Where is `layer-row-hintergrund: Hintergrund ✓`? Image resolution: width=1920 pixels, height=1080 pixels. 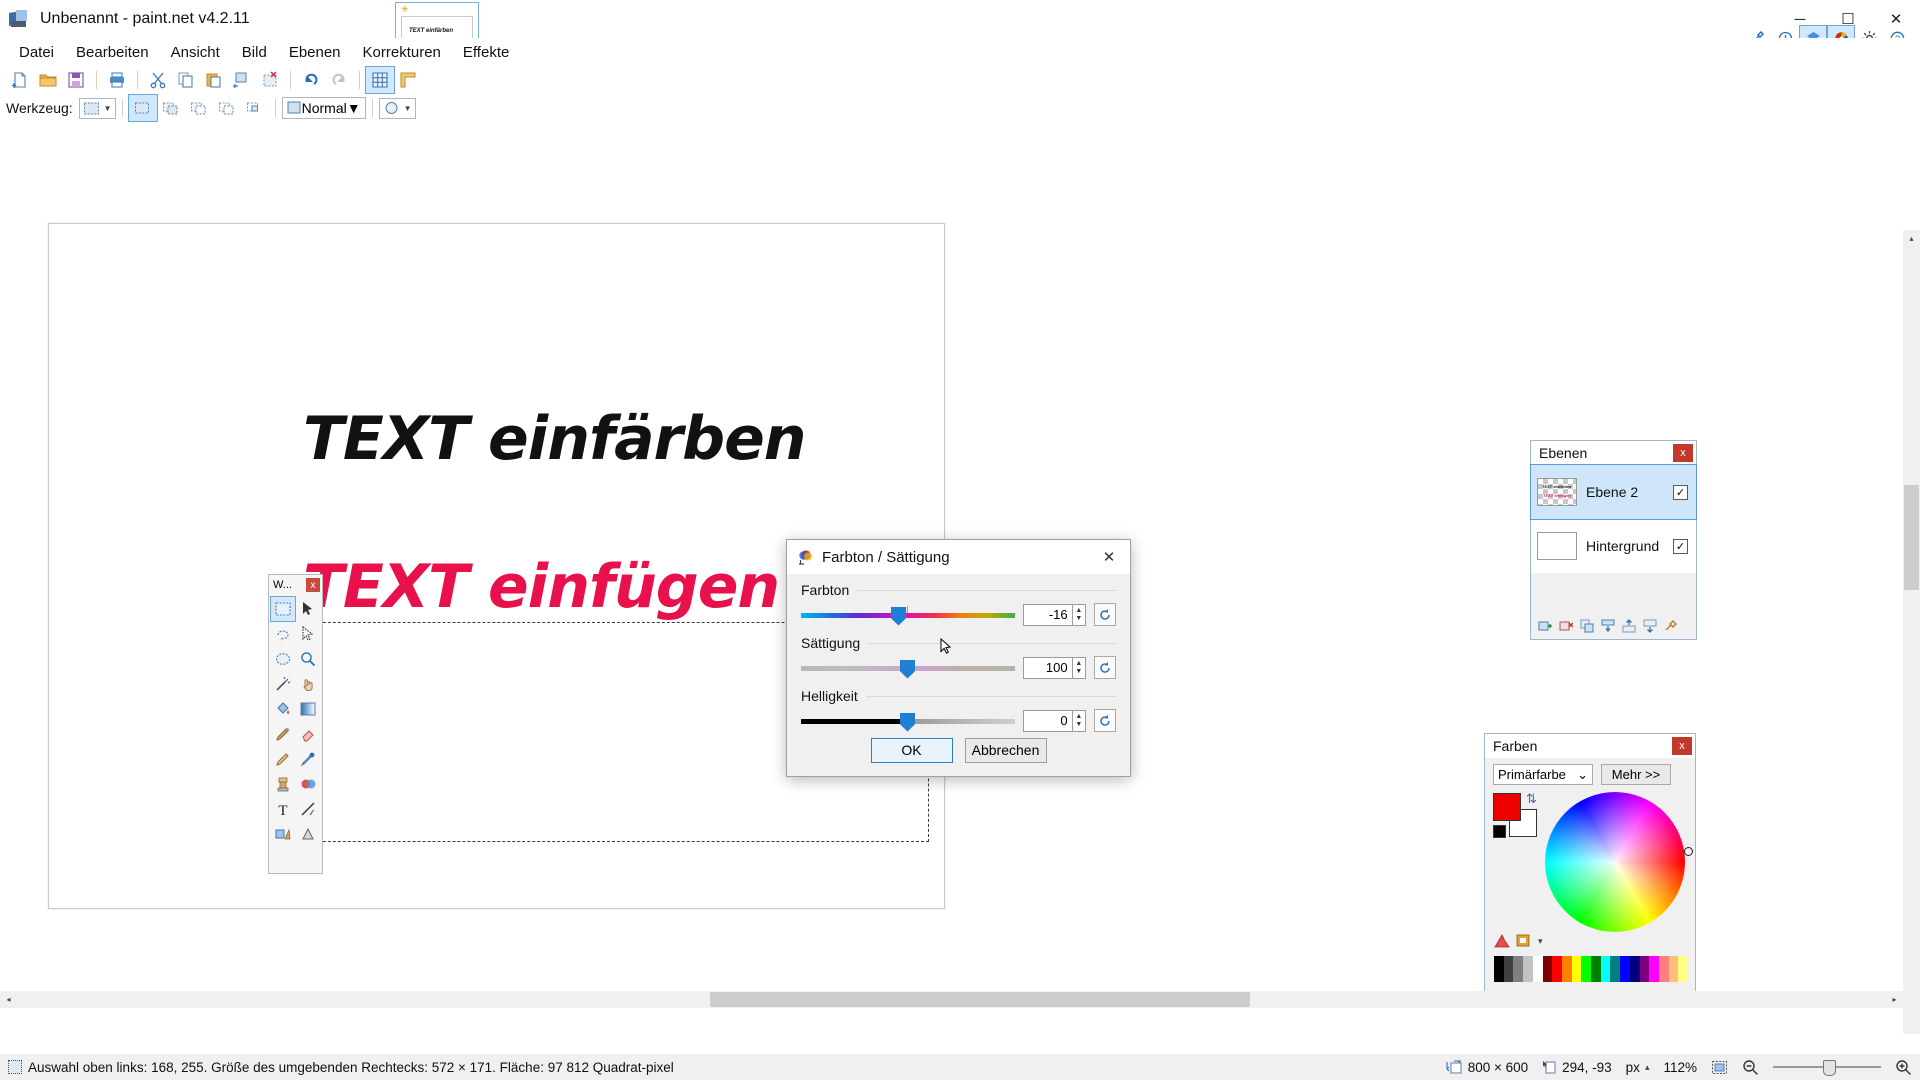
layer-row-hintergrund: Hintergrund ✓ is located at coordinates (1613, 546).